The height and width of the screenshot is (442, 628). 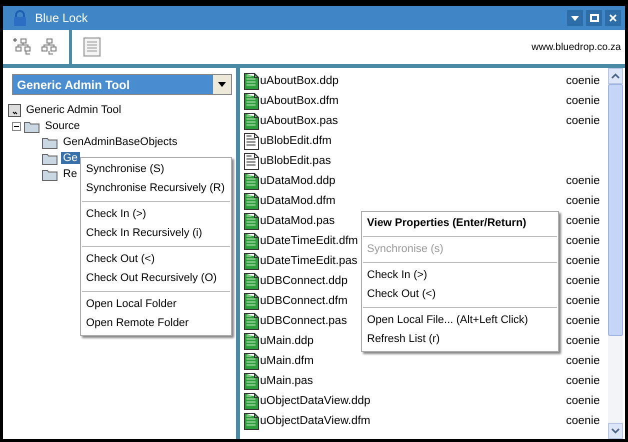 I want to click on file-name: uMain.dfm, so click(x=412, y=361).